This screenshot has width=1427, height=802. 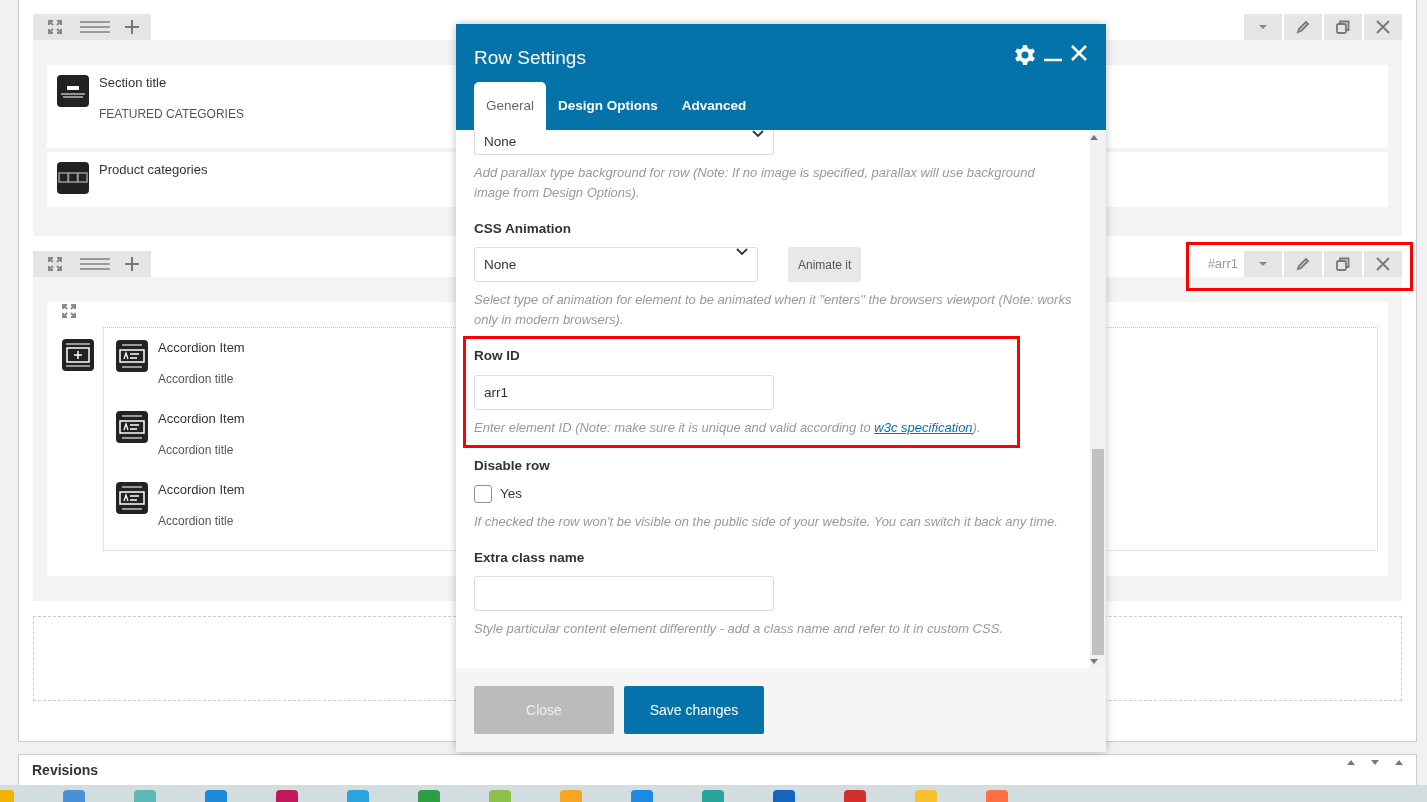 What do you see at coordinates (78, 354) in the screenshot?
I see `accordion-icon` at bounding box center [78, 354].